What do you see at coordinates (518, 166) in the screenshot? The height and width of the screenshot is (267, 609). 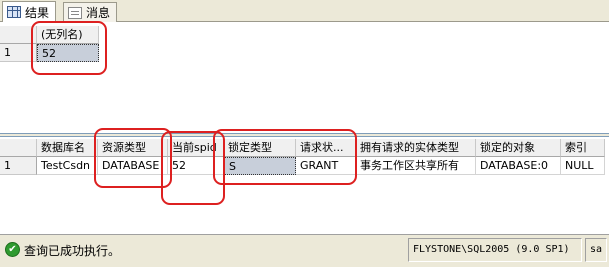 I see `table-cell: DATABASE:0` at bounding box center [518, 166].